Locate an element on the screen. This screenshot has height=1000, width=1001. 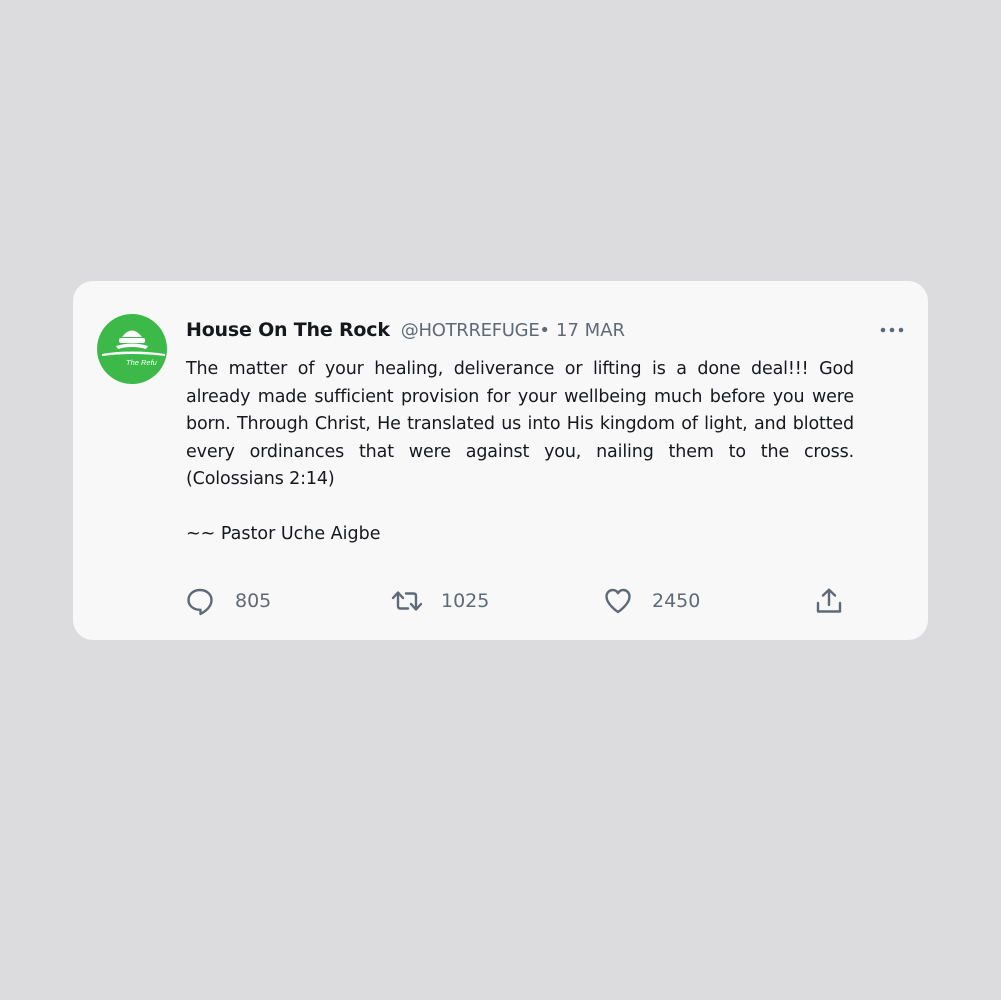
share-button is located at coordinates (829, 601).